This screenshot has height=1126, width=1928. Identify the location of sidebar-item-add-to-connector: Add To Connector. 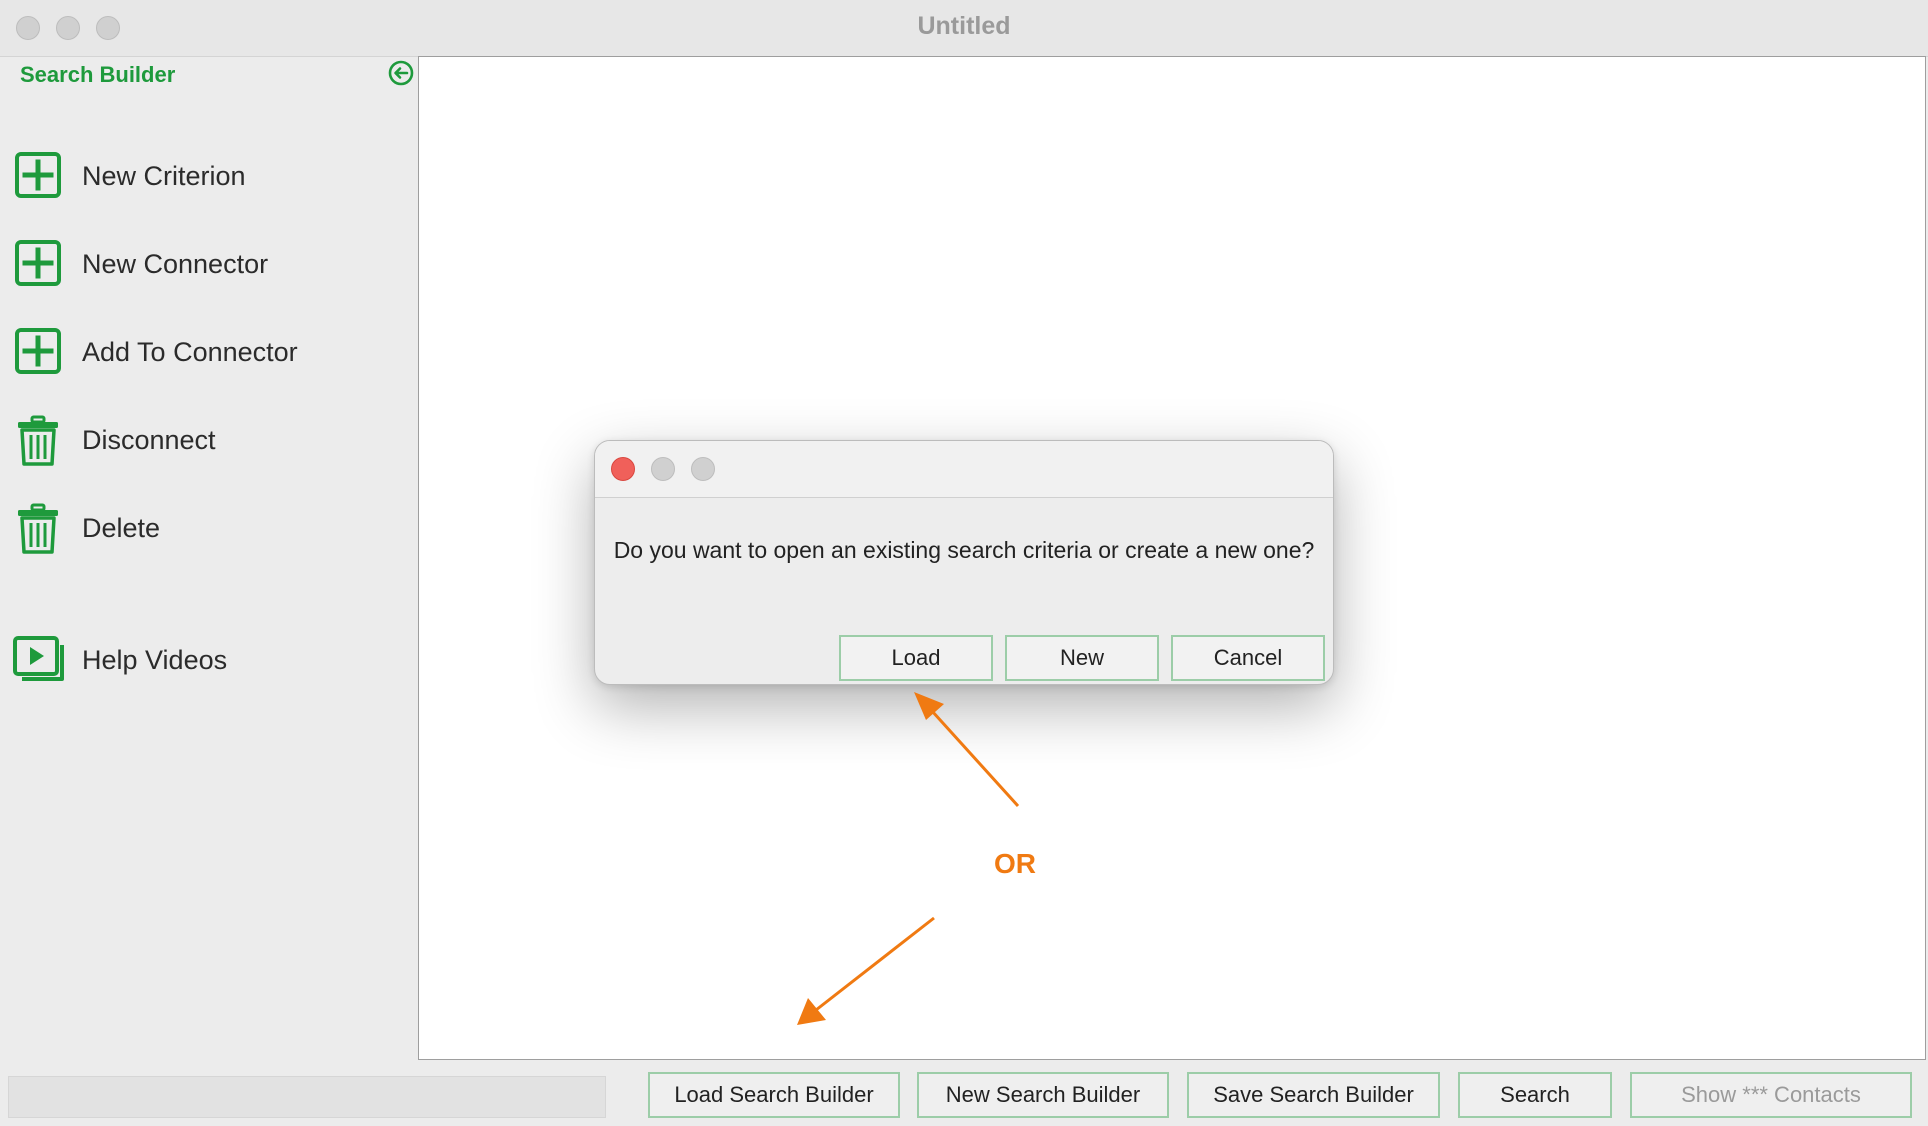
(204, 351).